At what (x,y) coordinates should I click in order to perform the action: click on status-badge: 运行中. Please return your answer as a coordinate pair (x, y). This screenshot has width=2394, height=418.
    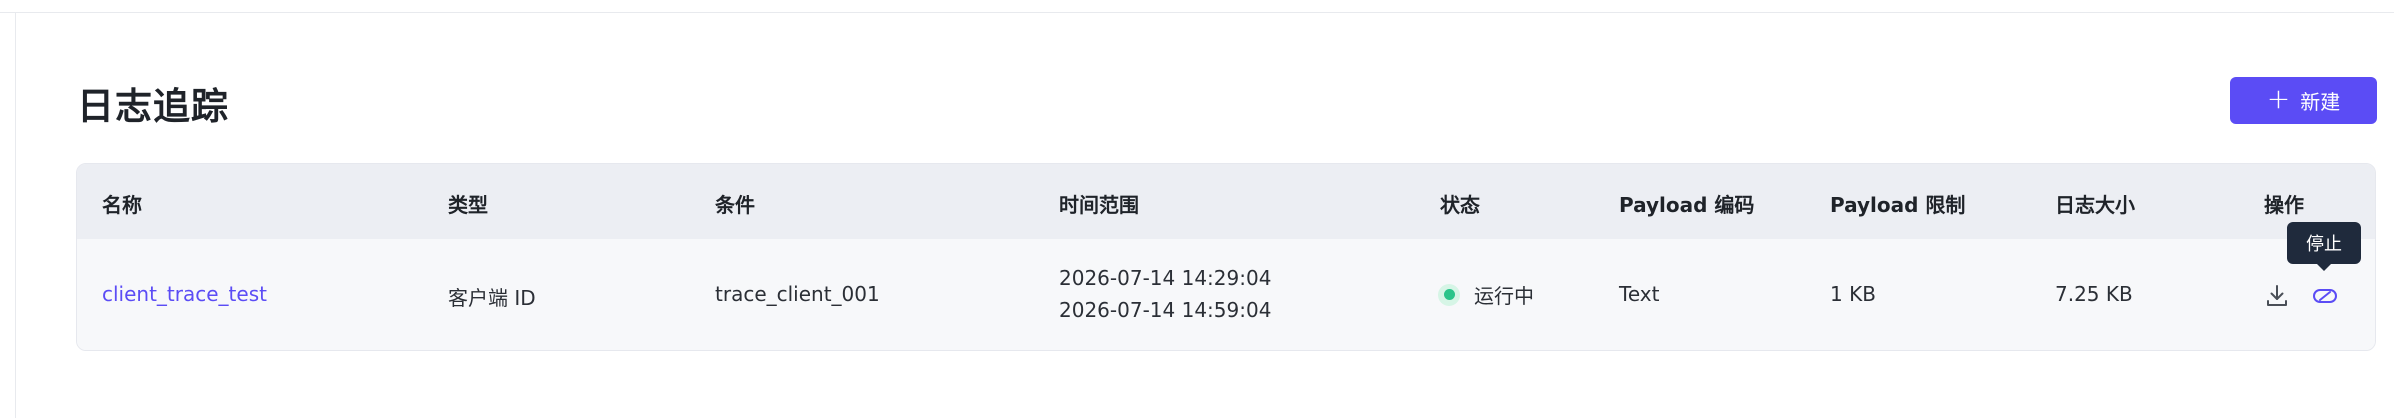
    Looking at the image, I should click on (1486, 294).